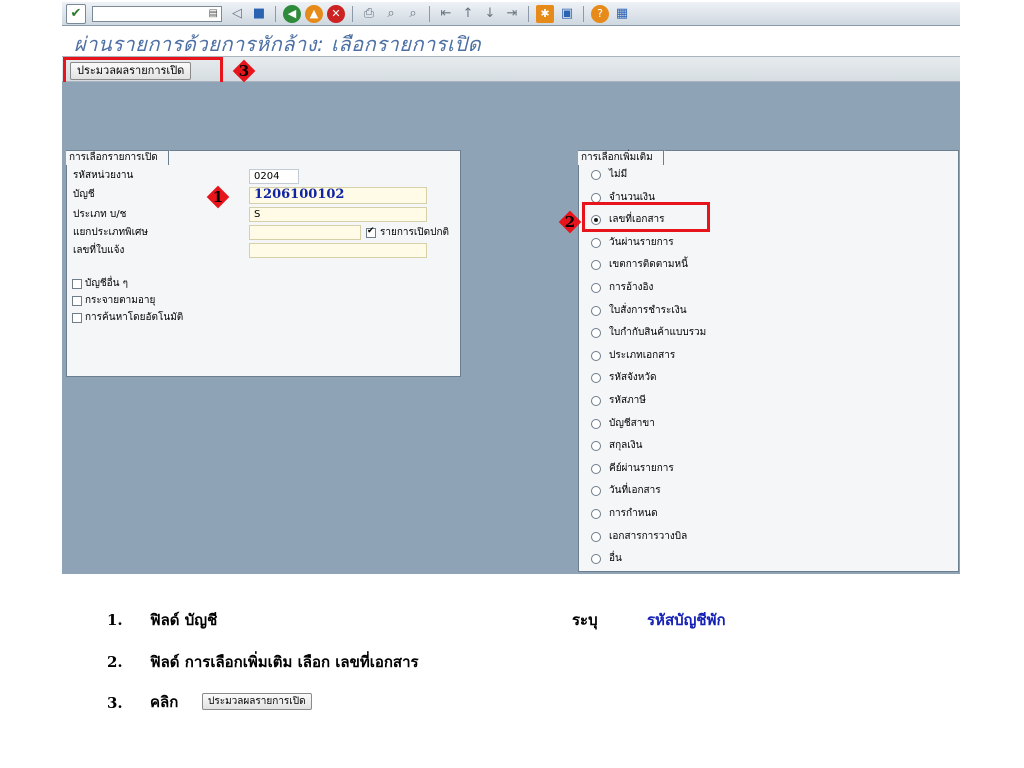  Describe the element at coordinates (646, 217) in the screenshot. I see `highlight-box-document-number` at that location.